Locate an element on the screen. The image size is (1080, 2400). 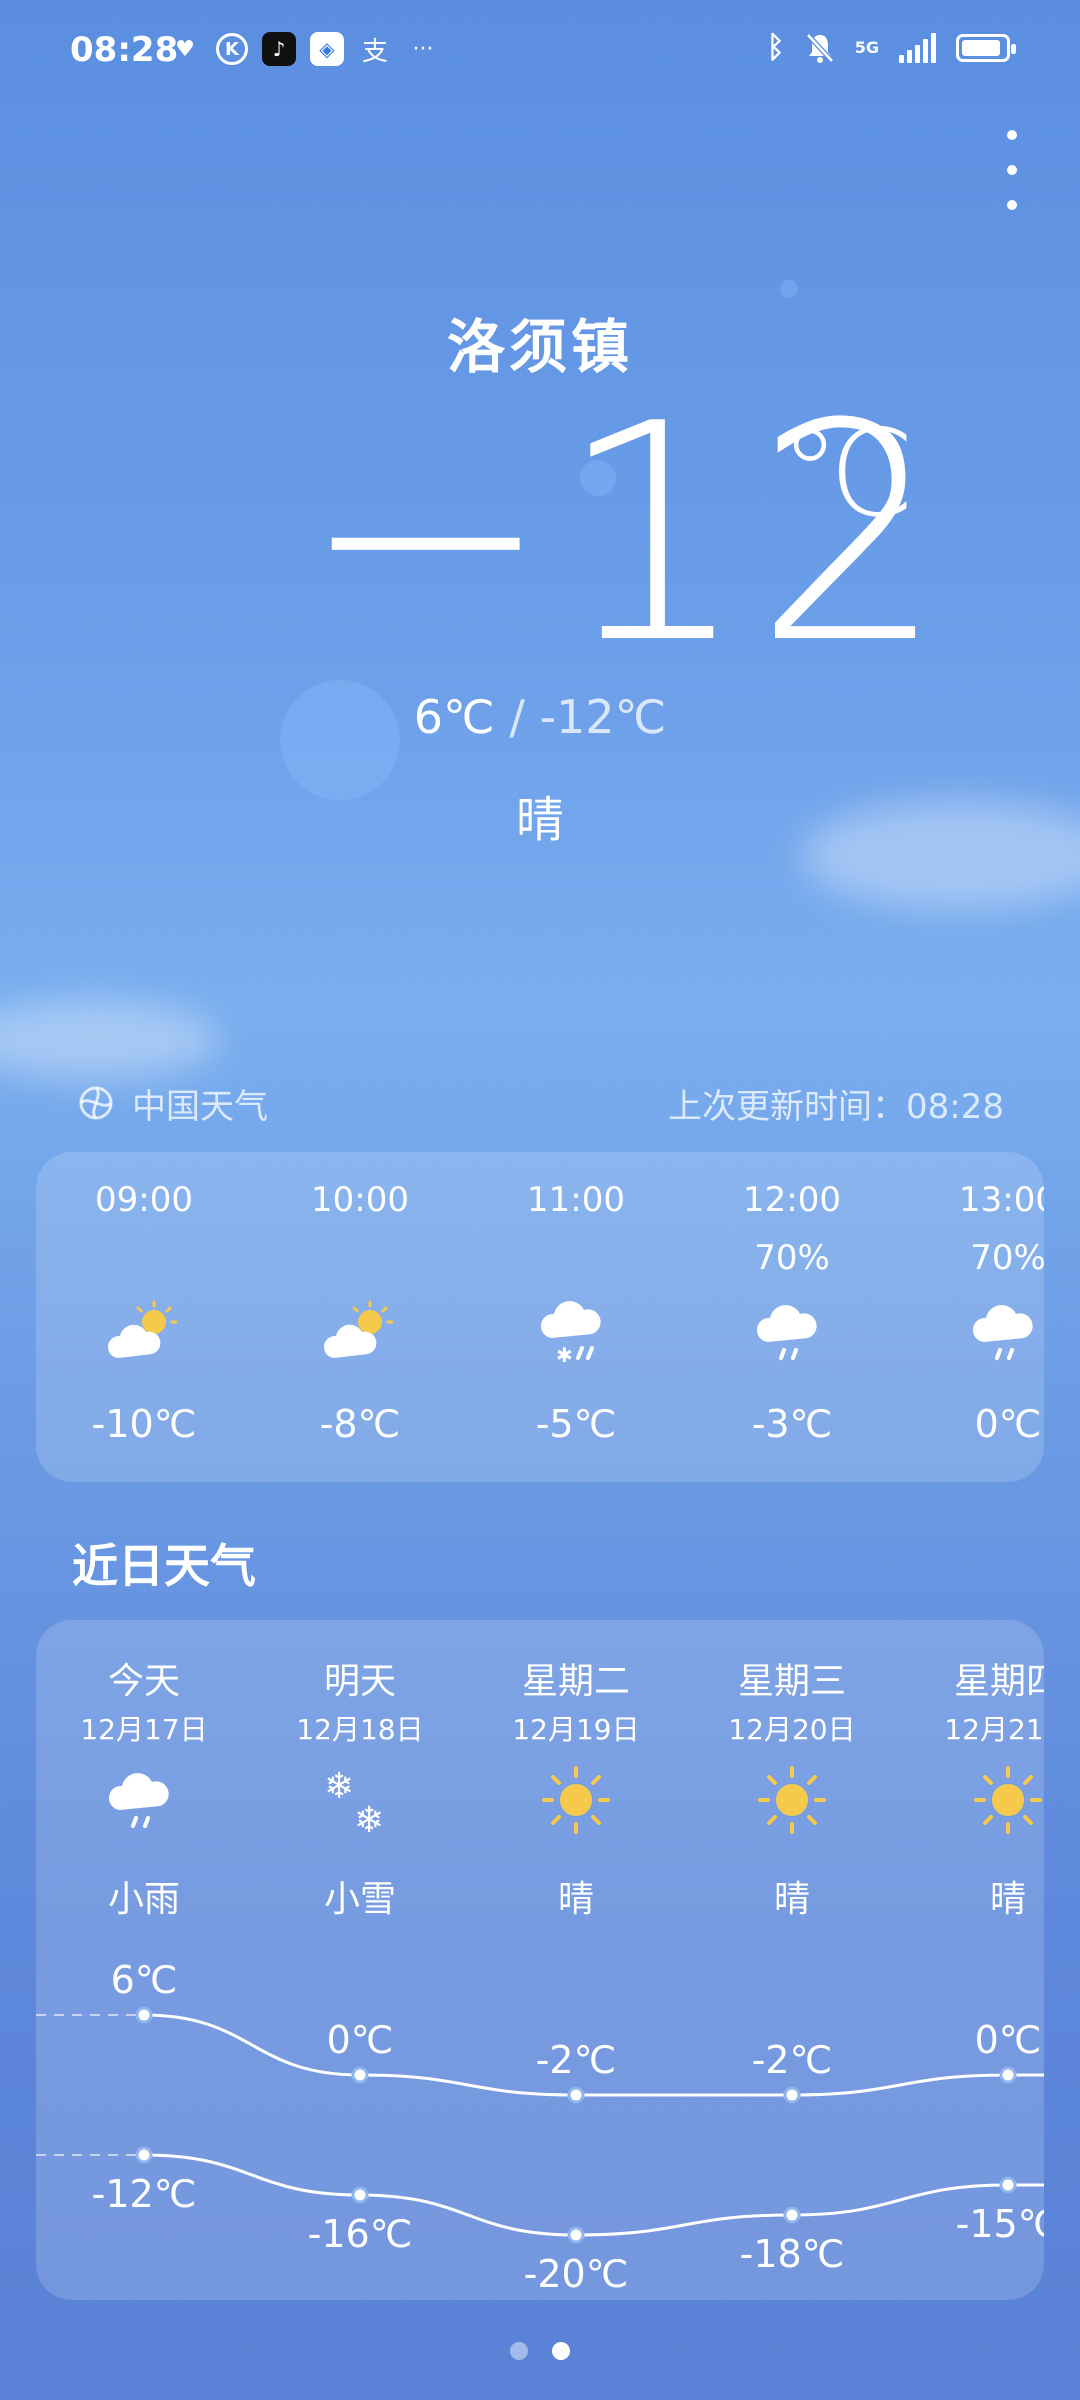
hour-time: 10:00 is located at coordinates (360, 1200).